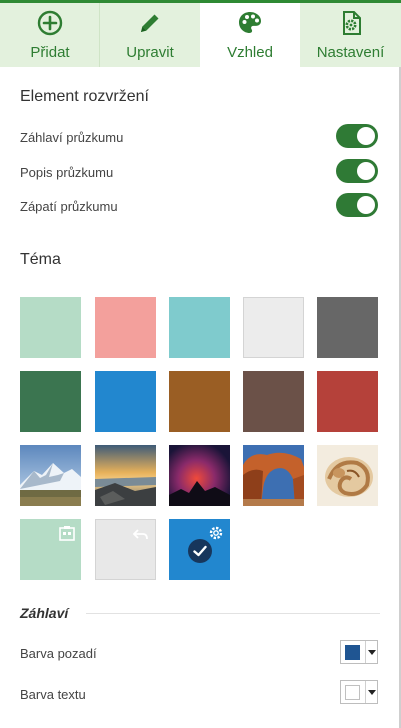 The height and width of the screenshot is (728, 401). What do you see at coordinates (50, 52) in the screenshot?
I see `tab-label: Přidat` at bounding box center [50, 52].